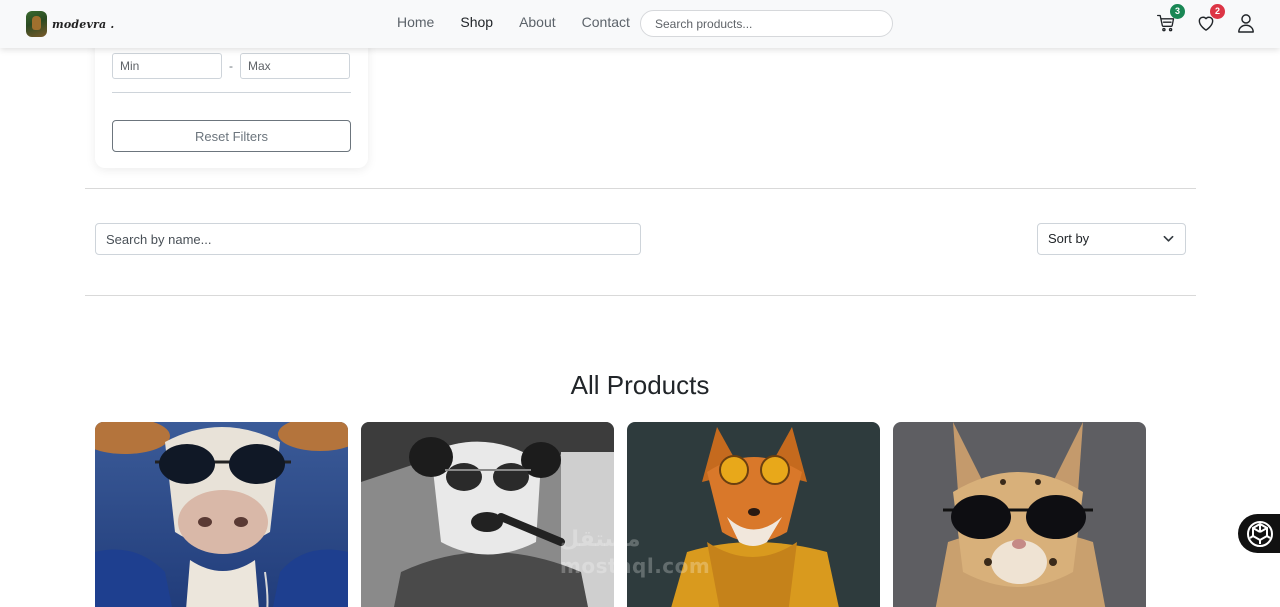  What do you see at coordinates (476, 22) in the screenshot?
I see `nav-link-shop: Shop` at bounding box center [476, 22].